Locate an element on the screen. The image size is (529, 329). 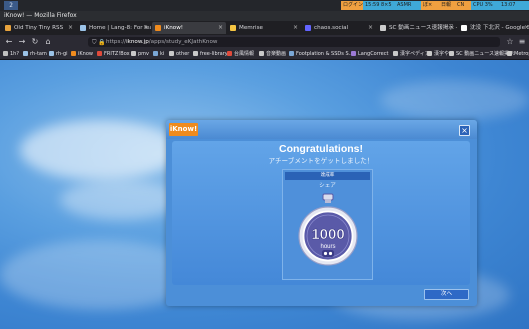
bookmark-item: FRITZ!Box is located at coordinates (113, 54).